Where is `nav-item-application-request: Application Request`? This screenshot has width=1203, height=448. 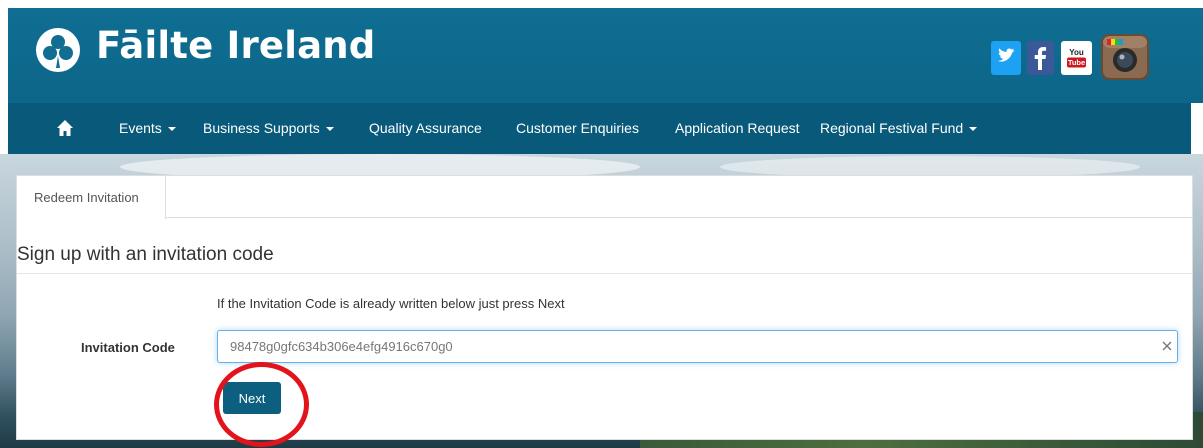 nav-item-application-request: Application Request is located at coordinates (737, 128).